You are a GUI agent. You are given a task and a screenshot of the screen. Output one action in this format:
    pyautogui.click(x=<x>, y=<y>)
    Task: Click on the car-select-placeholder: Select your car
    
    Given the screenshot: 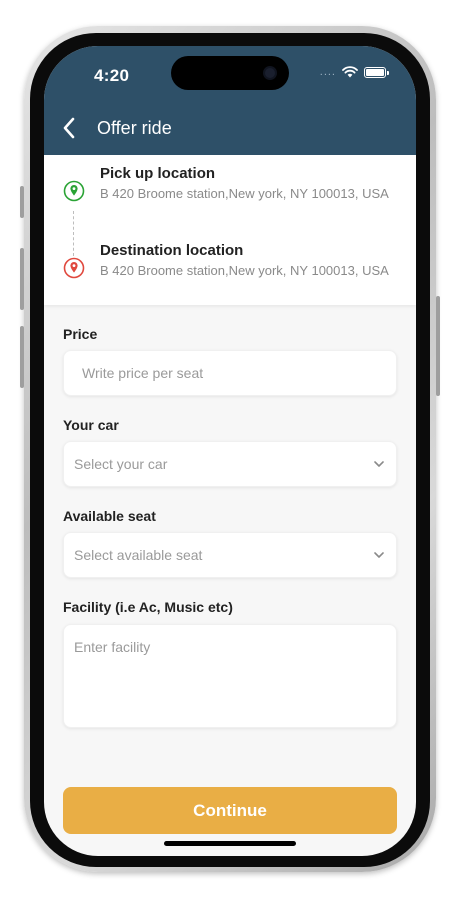 What is the action you would take?
    pyautogui.click(x=121, y=464)
    